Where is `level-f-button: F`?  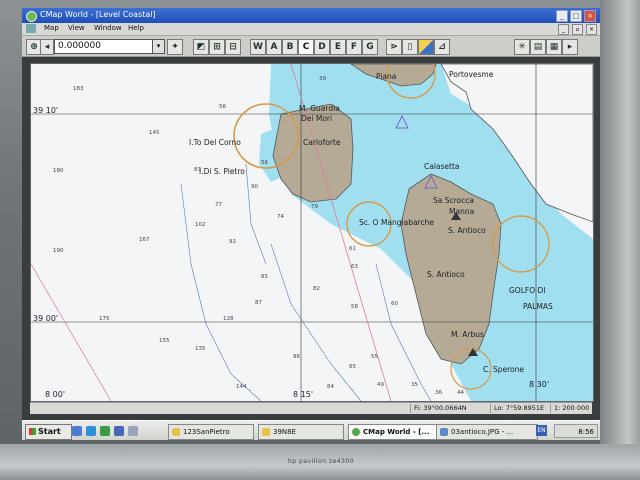 level-f-button: F is located at coordinates (354, 47).